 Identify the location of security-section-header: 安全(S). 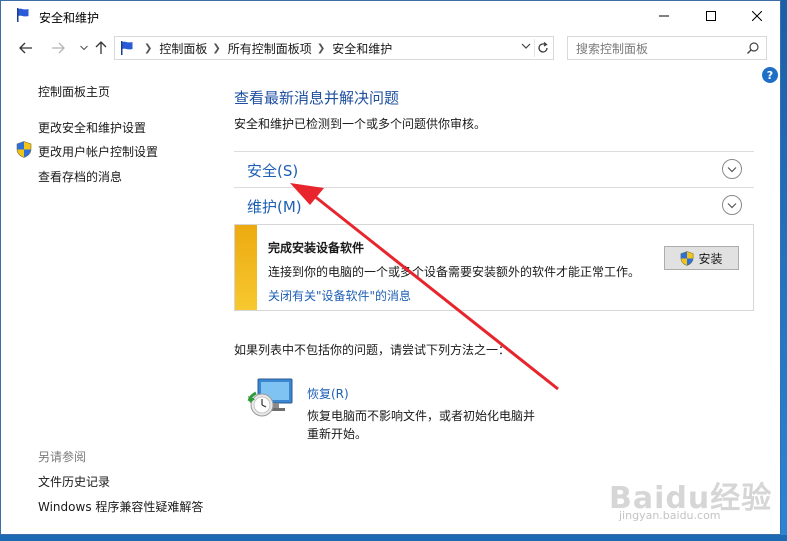
(494, 169).